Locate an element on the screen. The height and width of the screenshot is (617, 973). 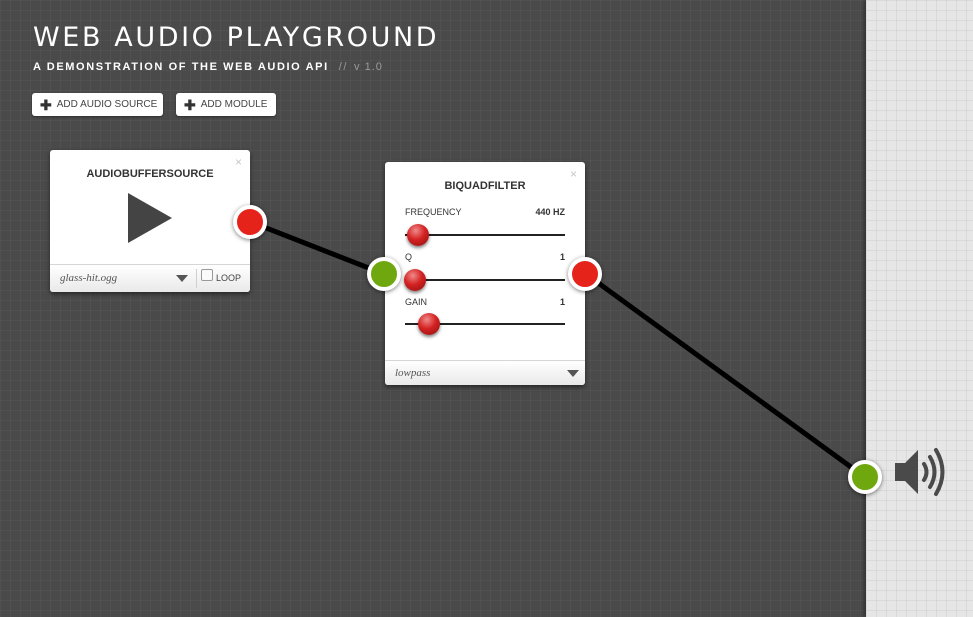
module-title: AUDIOBUFFERSOURCE is located at coordinates (150, 174).